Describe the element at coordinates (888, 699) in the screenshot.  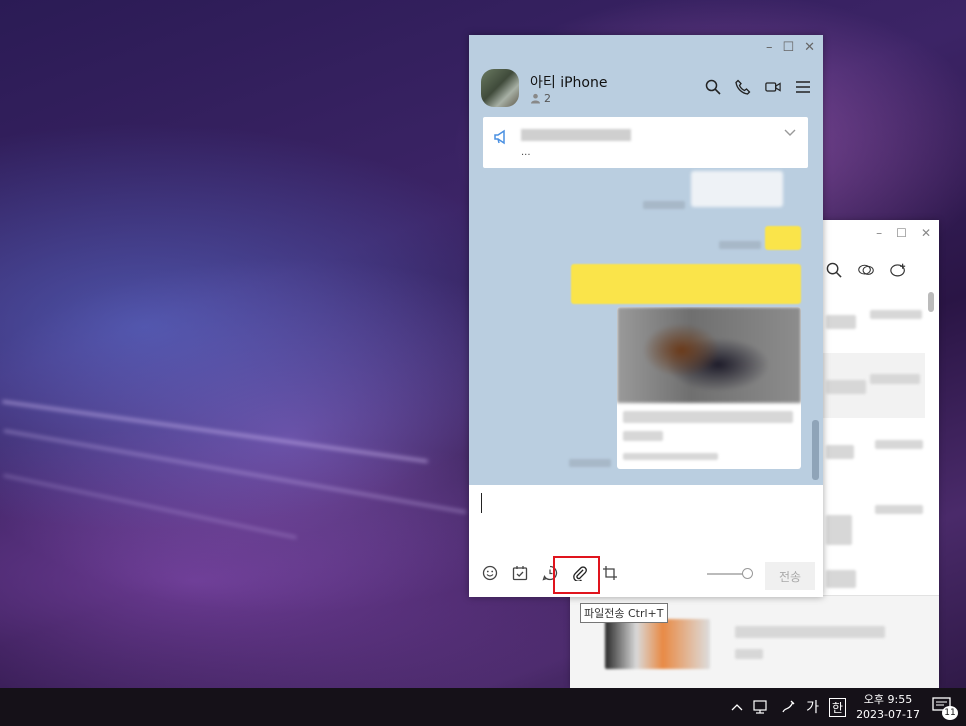
I see `clock-time: 오후 9:55` at that location.